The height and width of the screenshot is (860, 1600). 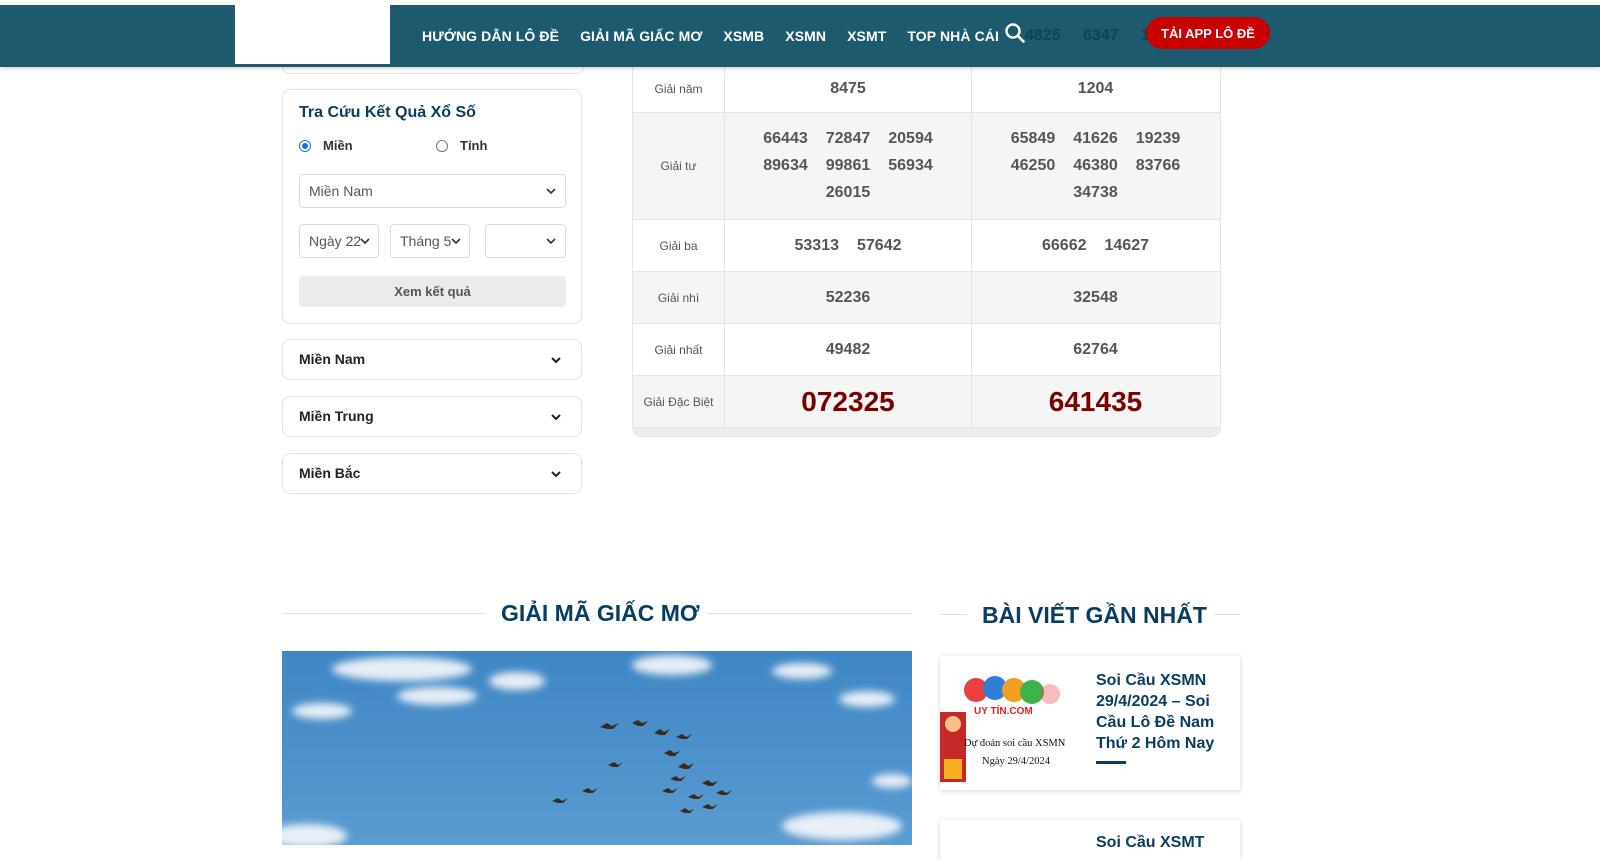 What do you see at coordinates (600, 613) in the screenshot?
I see `dream-section-title: GIẢI MÃ GIẤC MƠ` at bounding box center [600, 613].